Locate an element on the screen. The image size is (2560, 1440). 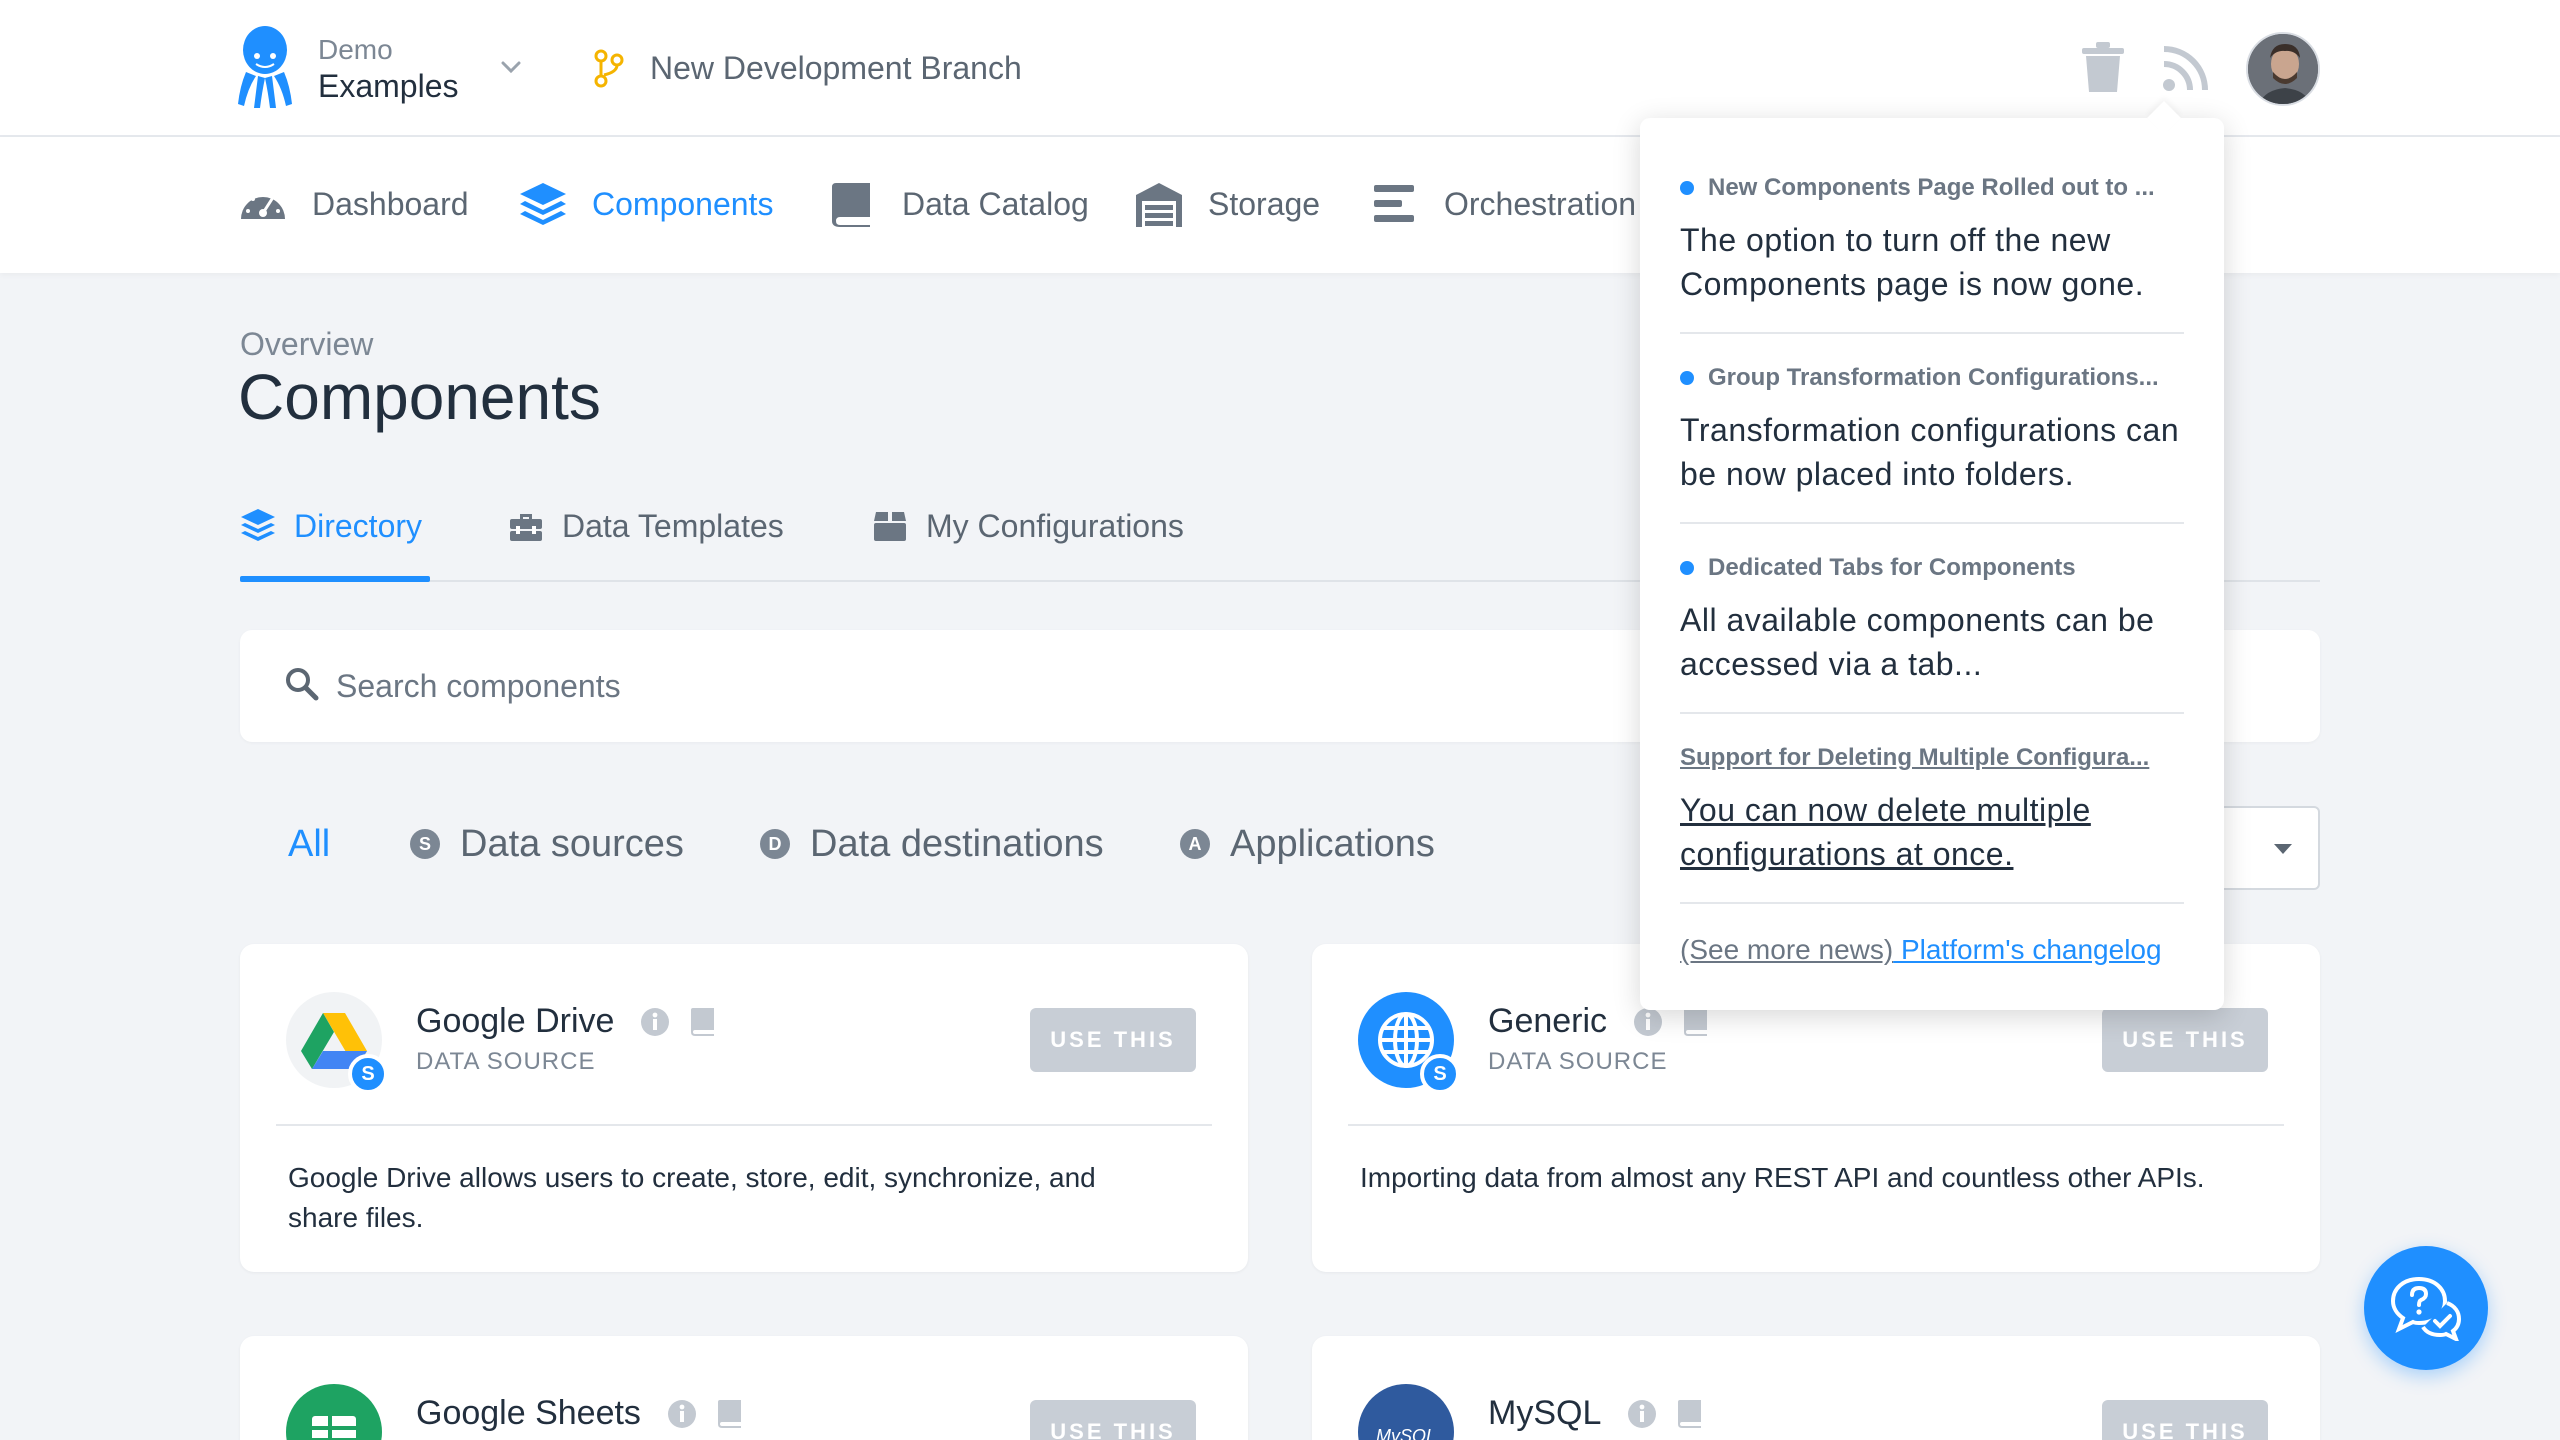
filter-label: Applications is located at coordinates (1332, 843).